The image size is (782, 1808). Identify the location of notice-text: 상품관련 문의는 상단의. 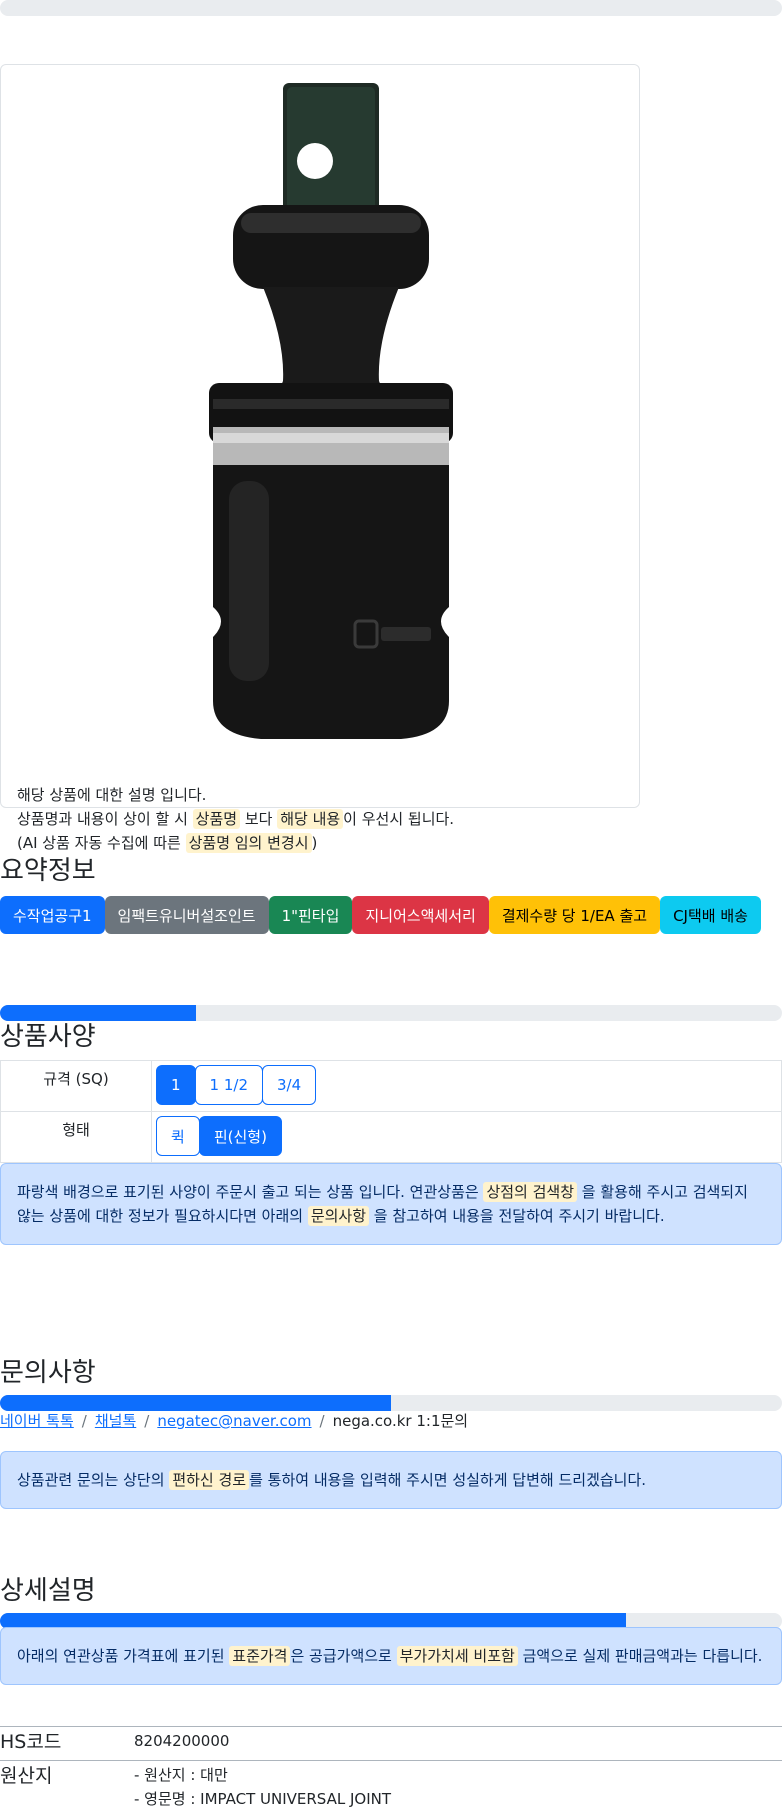
(93, 1480).